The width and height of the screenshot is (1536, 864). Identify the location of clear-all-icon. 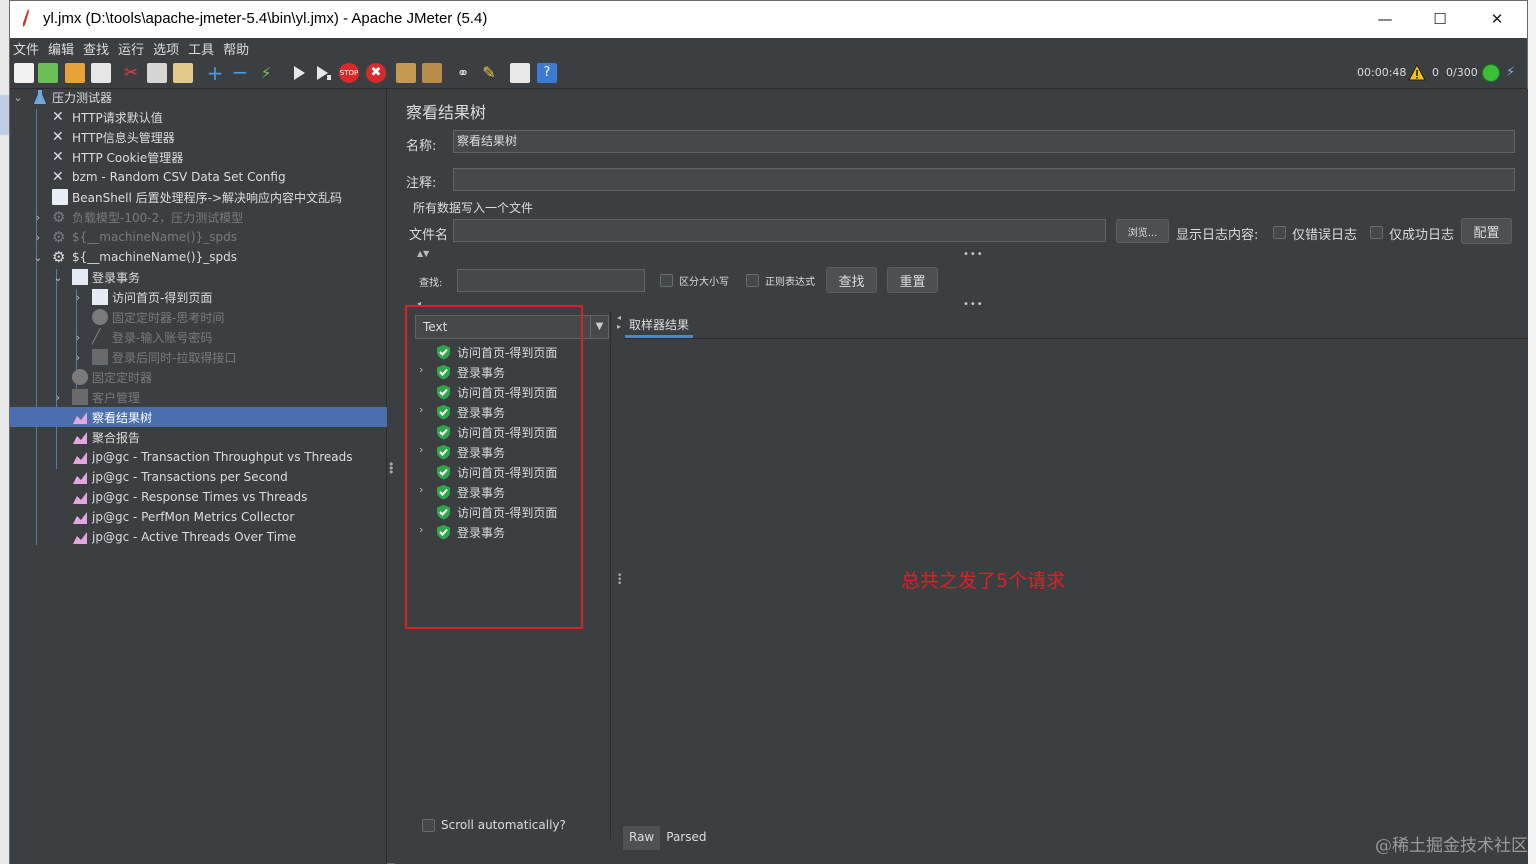
(432, 73).